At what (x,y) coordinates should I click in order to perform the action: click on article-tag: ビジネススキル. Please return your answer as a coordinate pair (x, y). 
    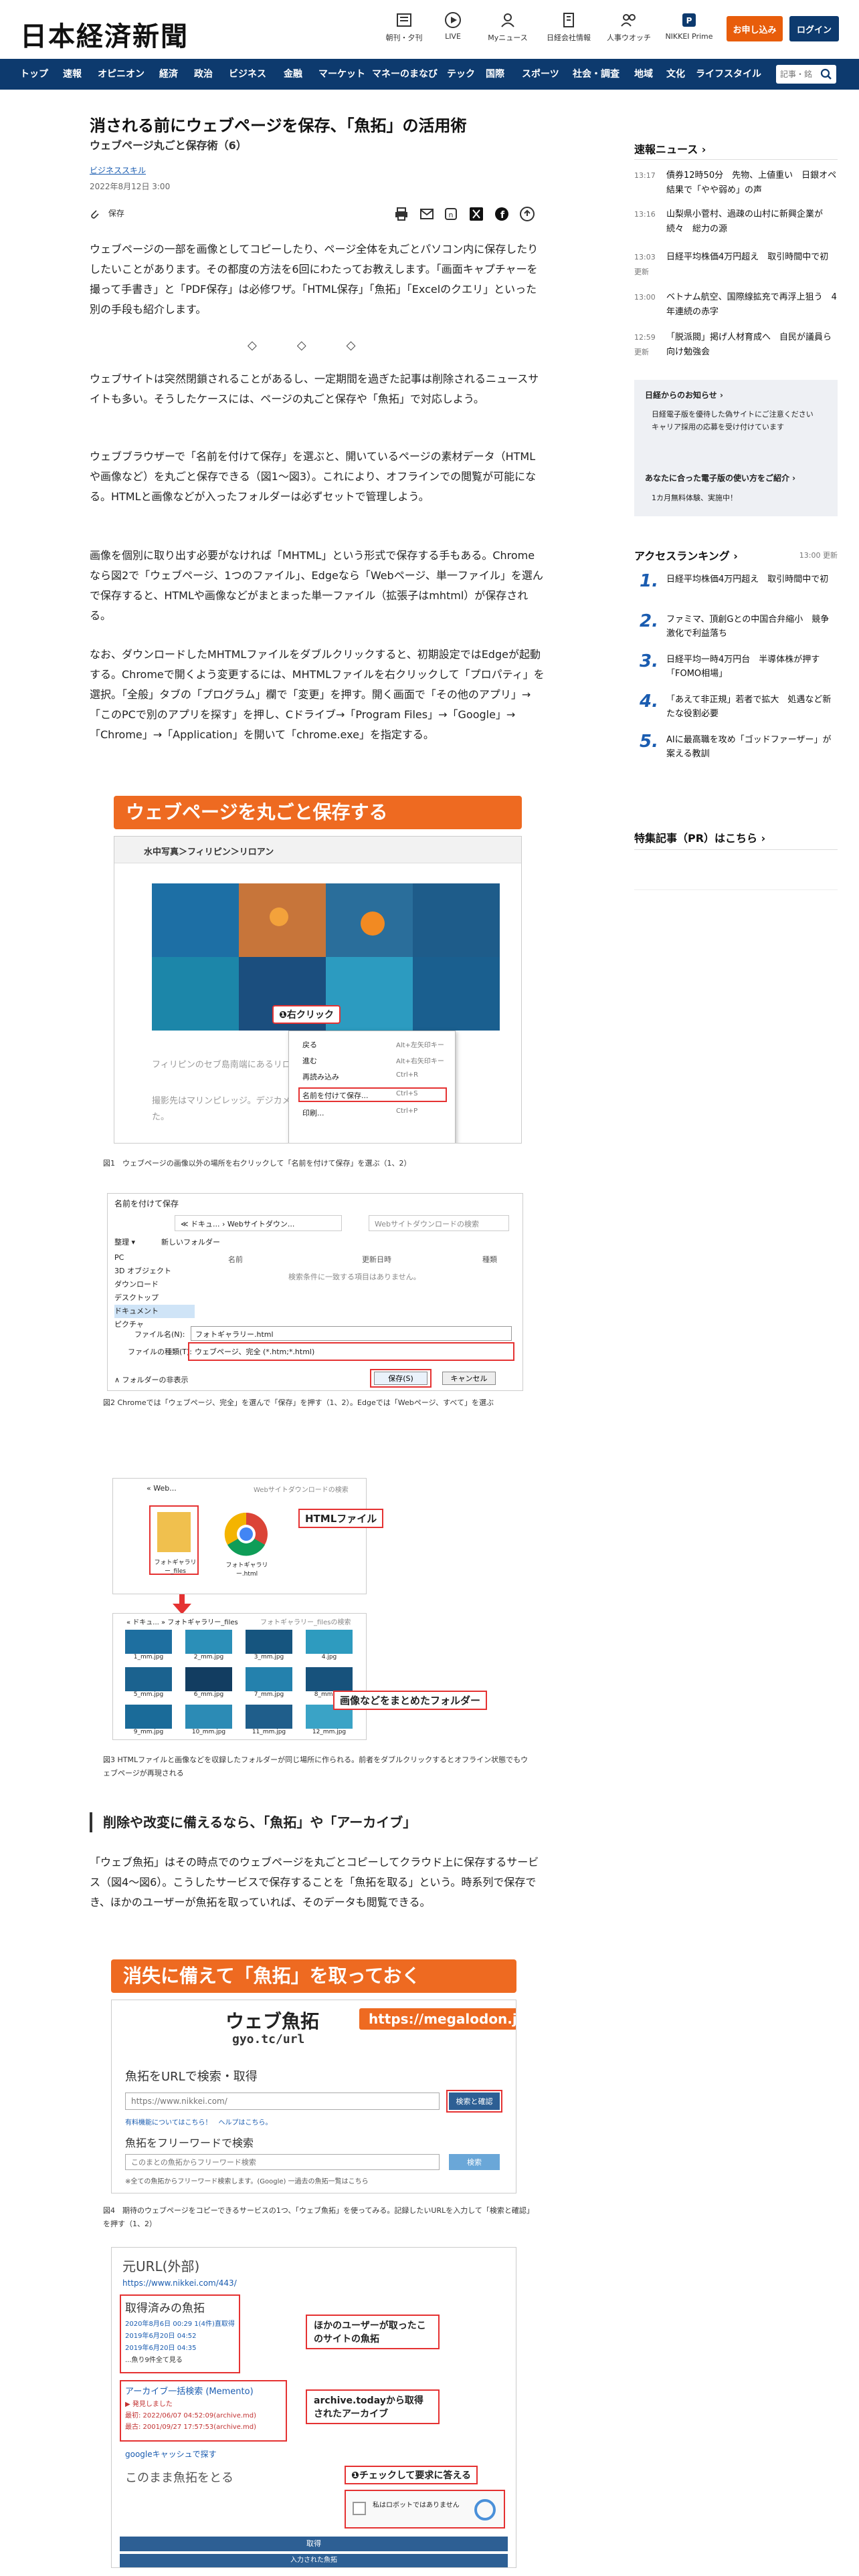
    Looking at the image, I should click on (118, 170).